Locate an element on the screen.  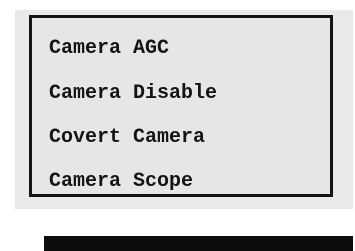
menu-item-covert-camera: Covert Camera is located at coordinates (127, 138).